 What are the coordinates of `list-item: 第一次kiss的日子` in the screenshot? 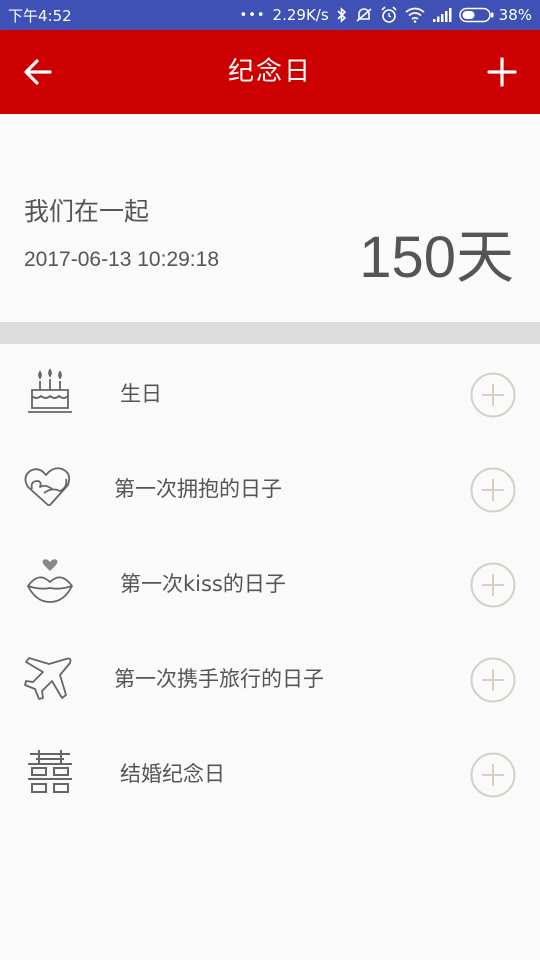 It's located at (270, 581).